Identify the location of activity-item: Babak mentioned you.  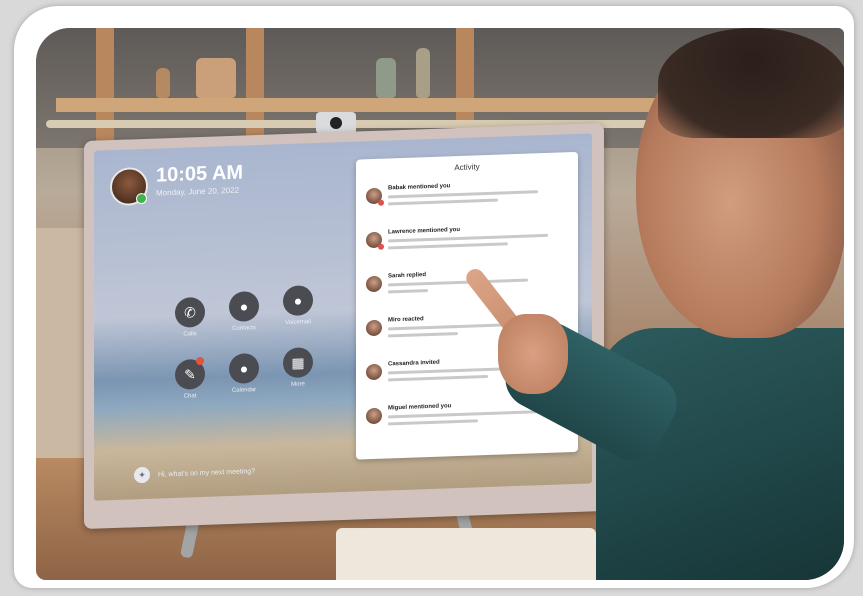
(467, 199).